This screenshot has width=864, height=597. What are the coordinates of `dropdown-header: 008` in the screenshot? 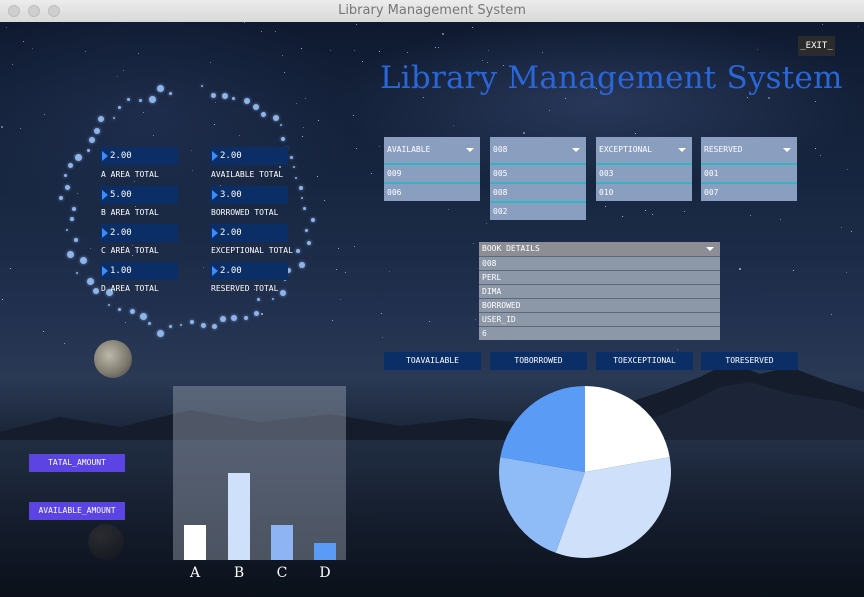 It's located at (538, 151).